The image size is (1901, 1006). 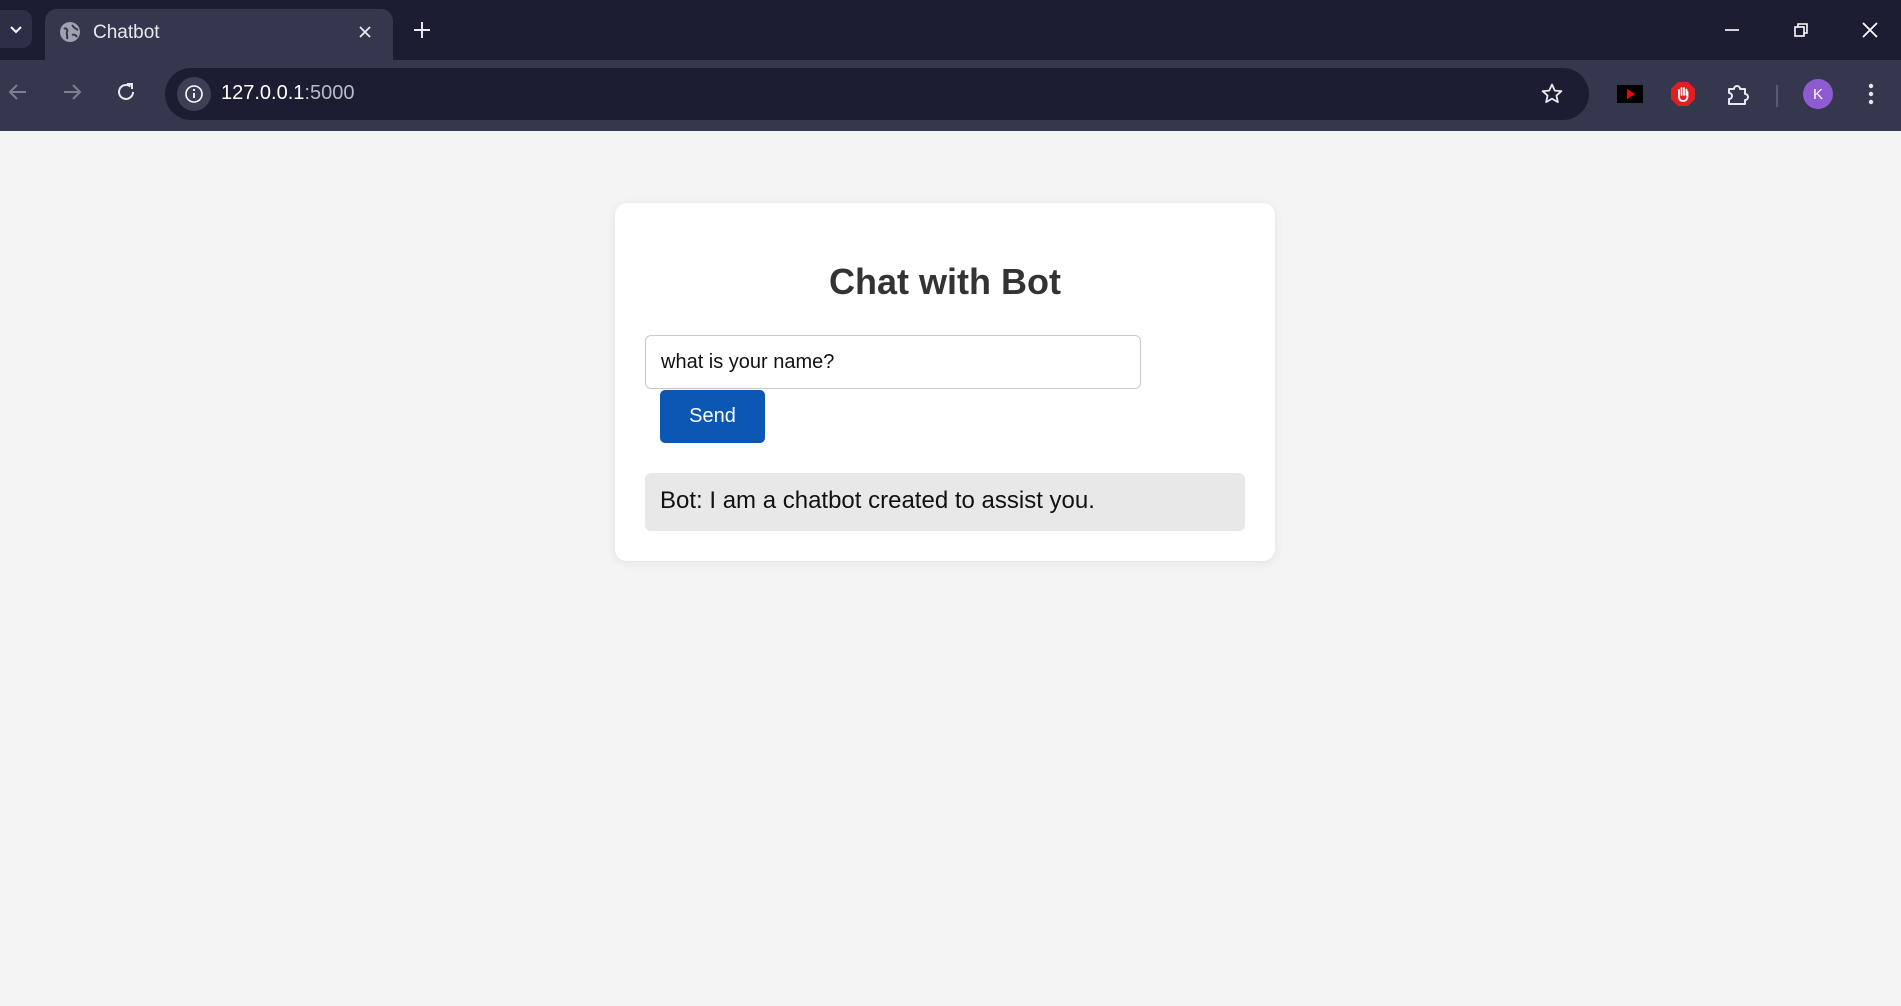 I want to click on browser-toolbar: 127.0.0.1:5000 K, so click(x=950, y=95).